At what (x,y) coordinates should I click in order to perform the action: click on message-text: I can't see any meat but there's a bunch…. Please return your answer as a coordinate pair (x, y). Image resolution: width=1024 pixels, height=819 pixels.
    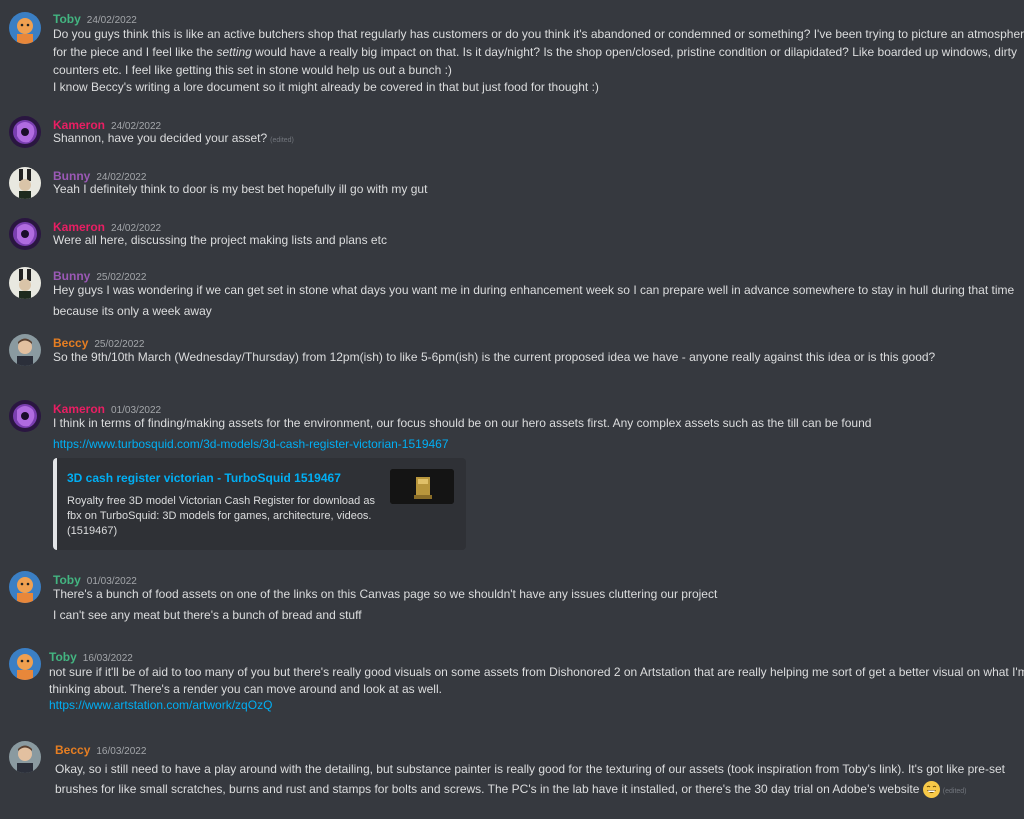
    Looking at the image, I should click on (207, 615).